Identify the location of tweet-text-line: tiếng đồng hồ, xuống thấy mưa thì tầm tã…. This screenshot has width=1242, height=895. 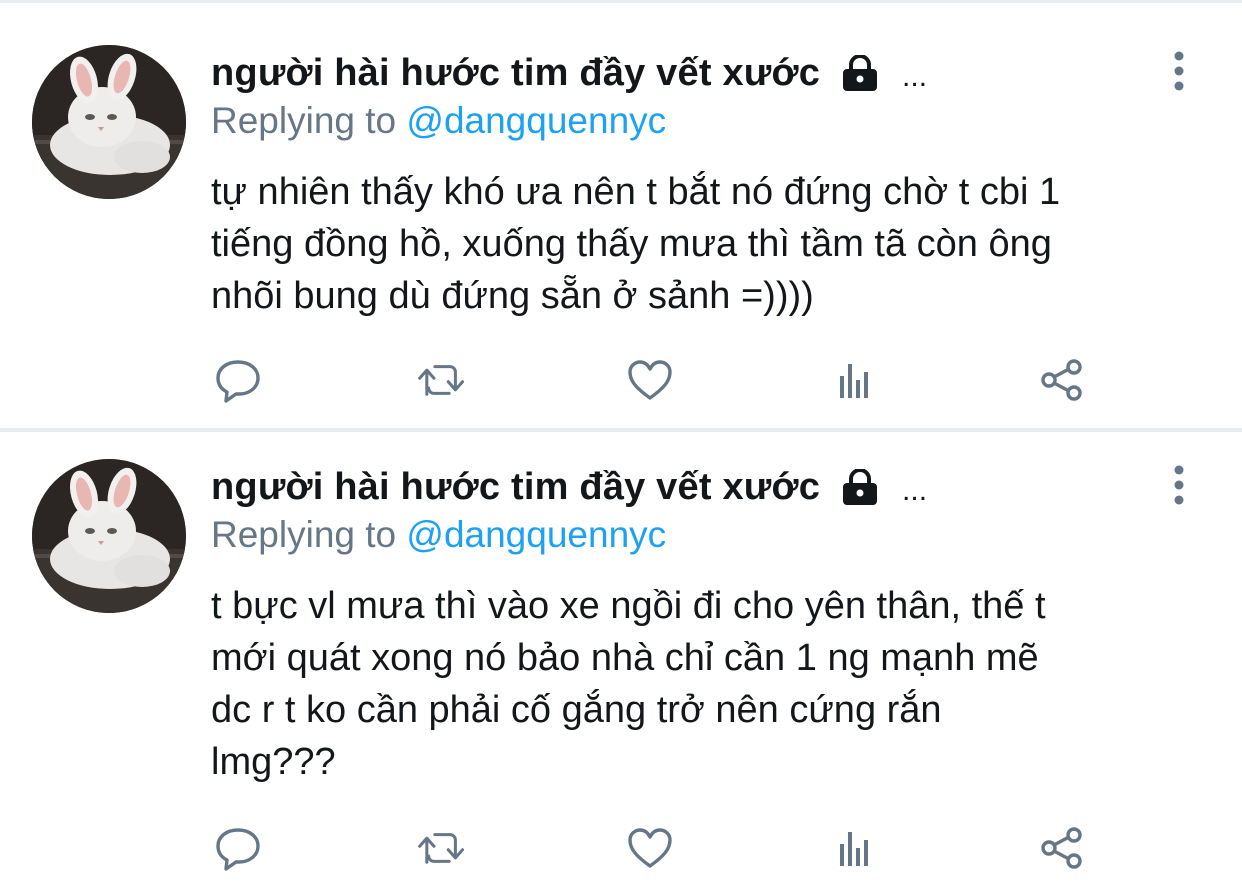
(631, 244).